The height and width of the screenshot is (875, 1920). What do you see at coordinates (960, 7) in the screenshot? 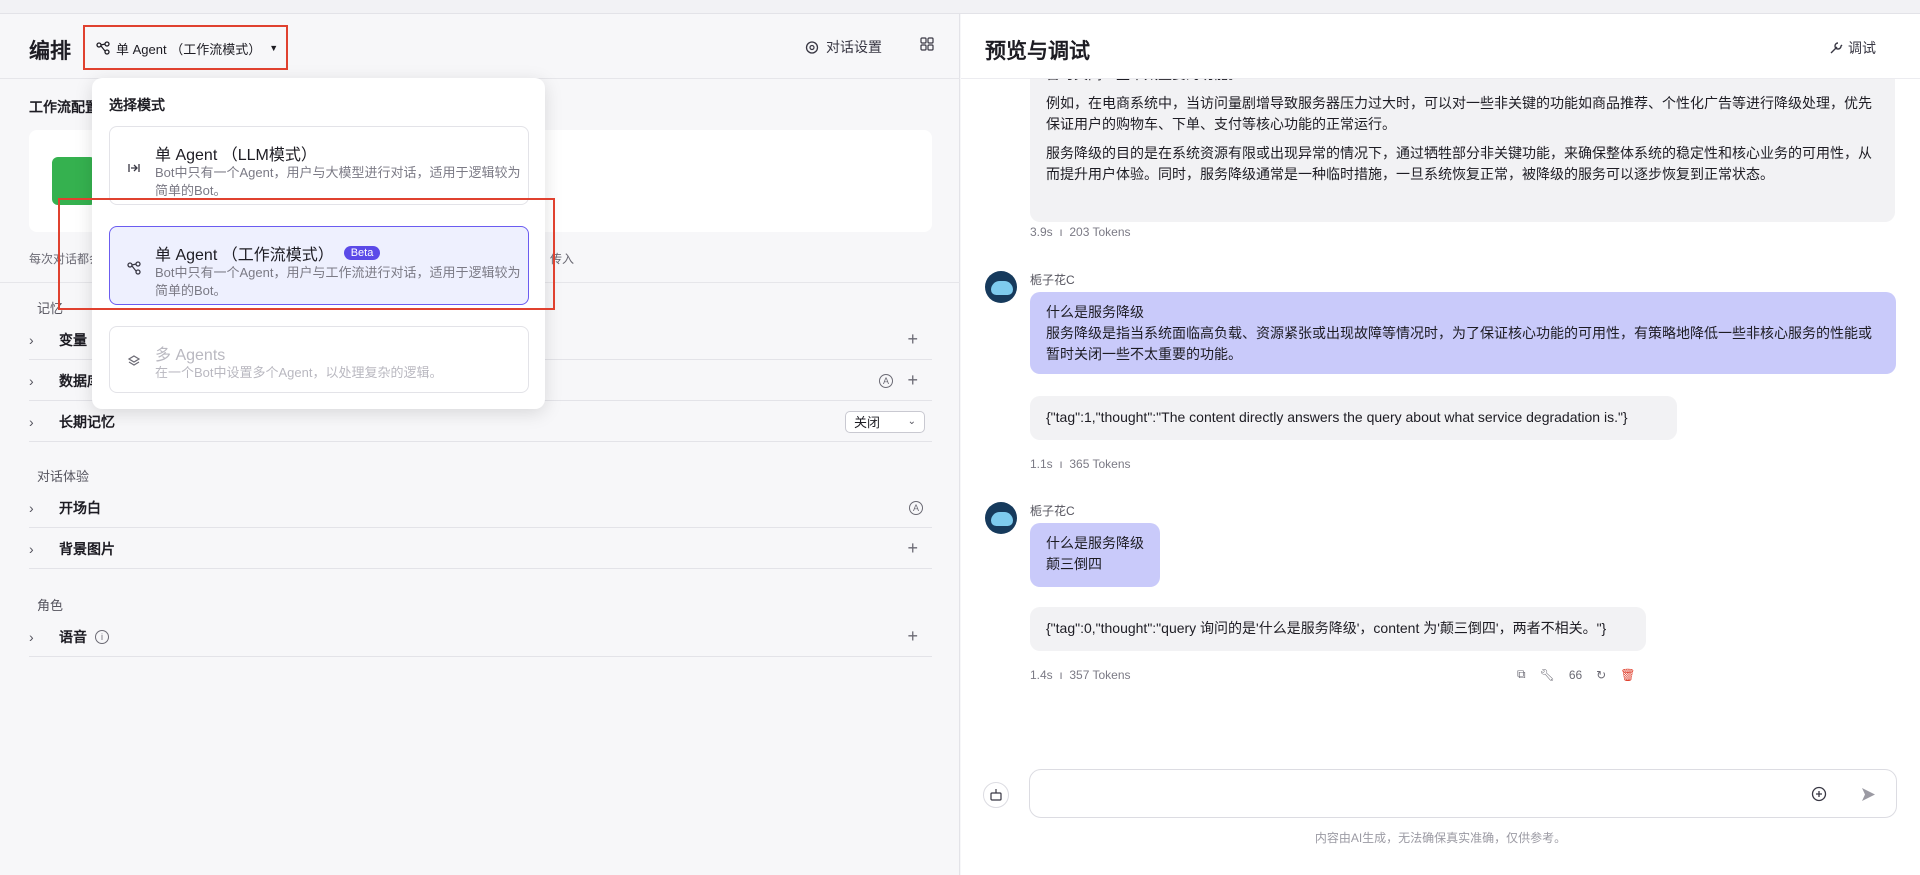
I see `top-strip` at bounding box center [960, 7].